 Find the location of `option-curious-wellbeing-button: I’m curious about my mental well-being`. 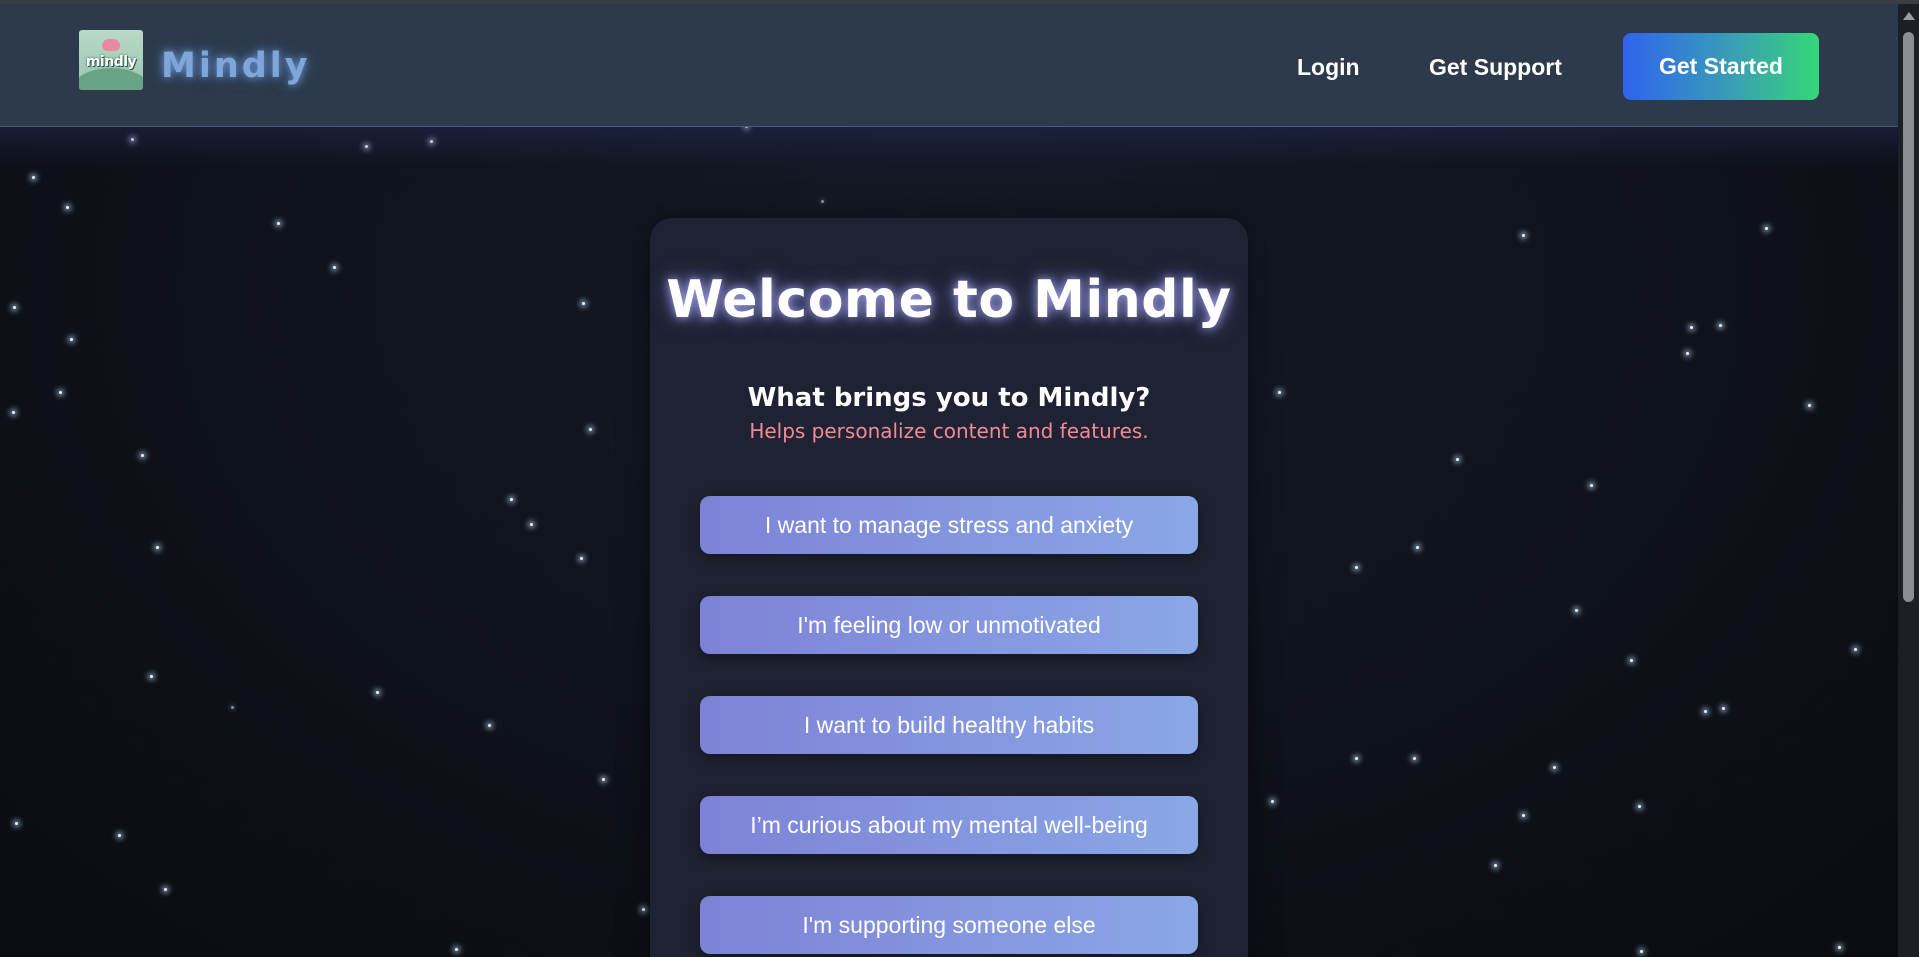

option-curious-wellbeing-button: I’m curious about my mental well-being is located at coordinates (949, 825).